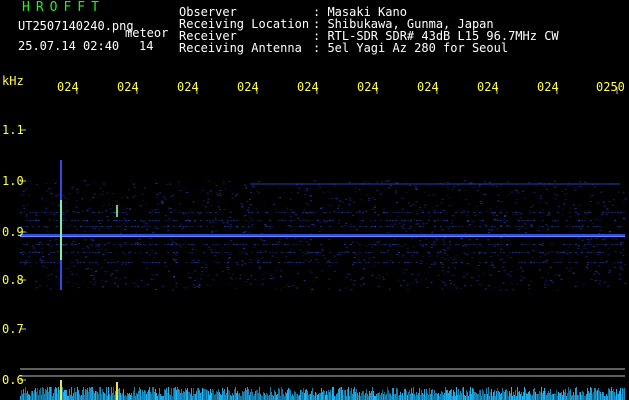  What do you see at coordinates (347, 90) in the screenshot?
I see `time-tick-marks` at bounding box center [347, 90].